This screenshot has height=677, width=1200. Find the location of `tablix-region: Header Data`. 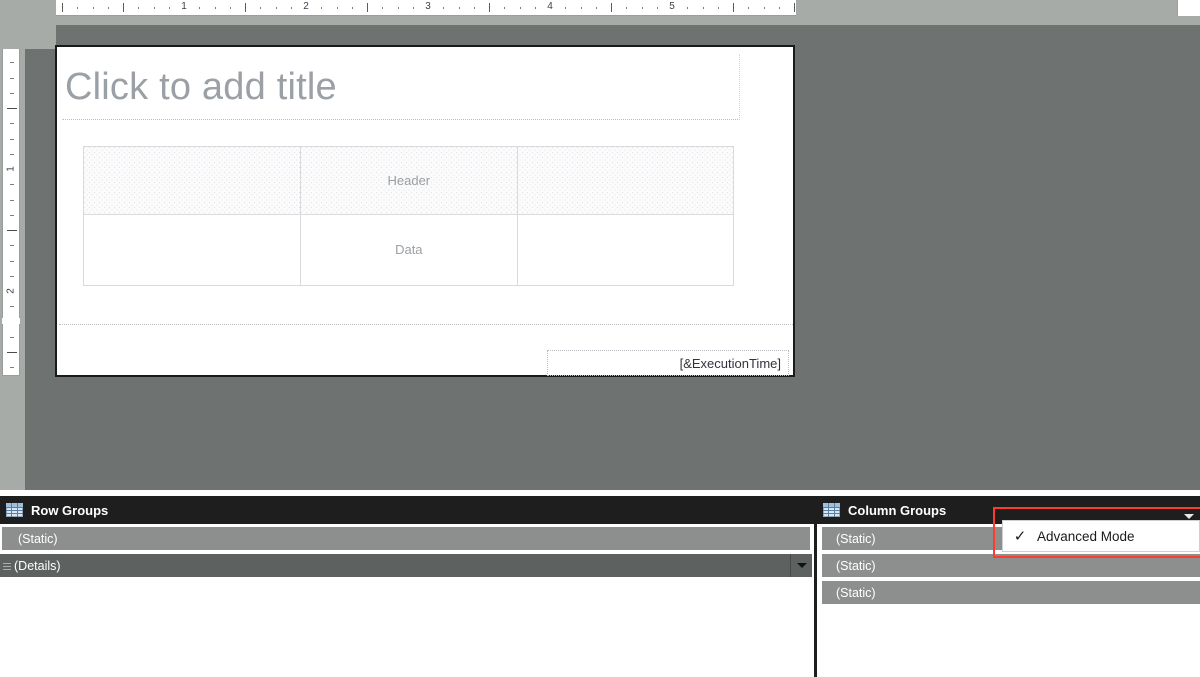

tablix-region: Header Data is located at coordinates (408, 215).